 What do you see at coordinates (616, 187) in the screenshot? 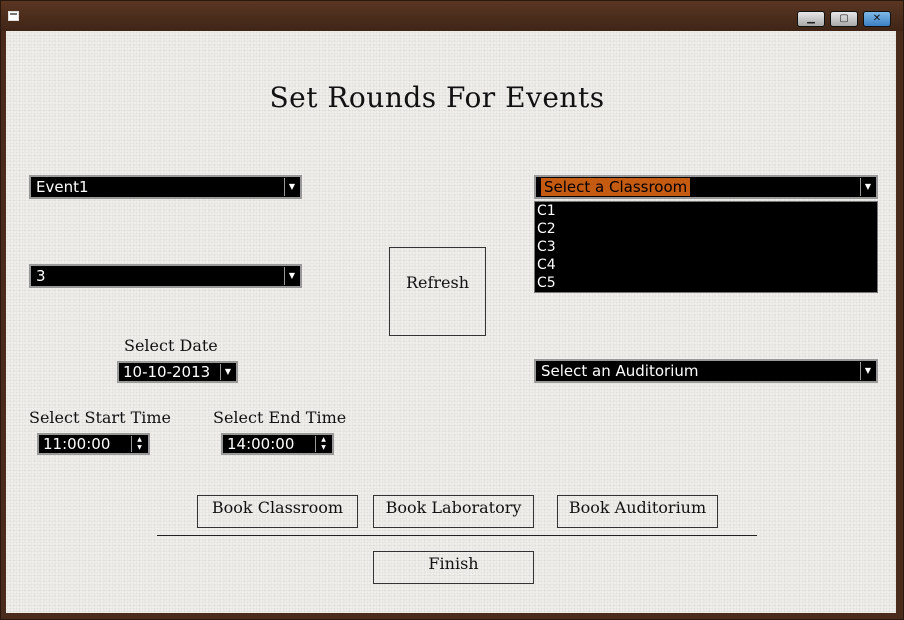
I see `classroom-select-value: Select a Classroom` at bounding box center [616, 187].